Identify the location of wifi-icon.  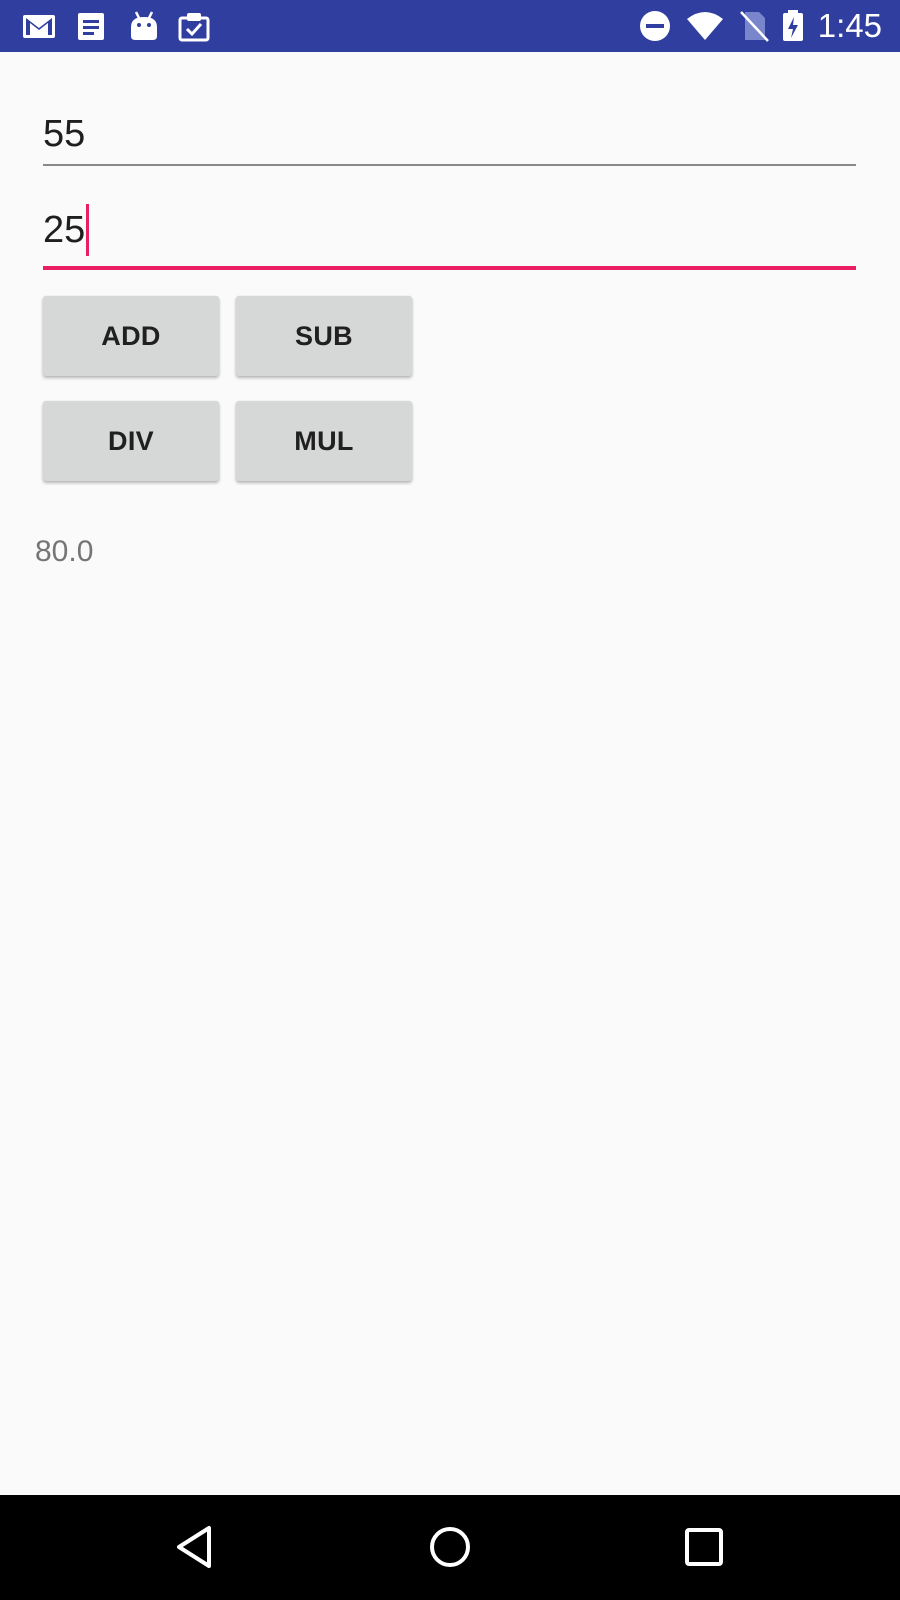
(705, 26).